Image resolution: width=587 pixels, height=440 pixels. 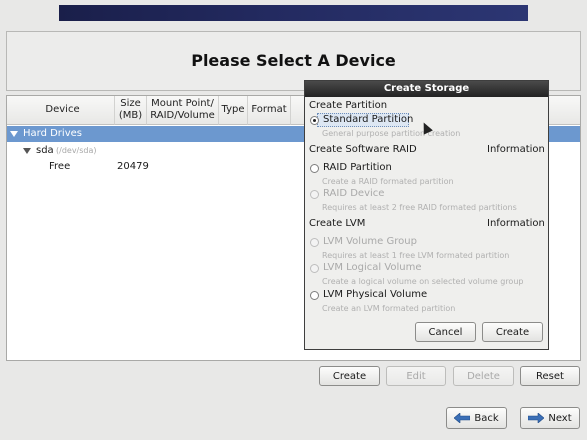 I want to click on create-button-label: Create, so click(x=349, y=376).